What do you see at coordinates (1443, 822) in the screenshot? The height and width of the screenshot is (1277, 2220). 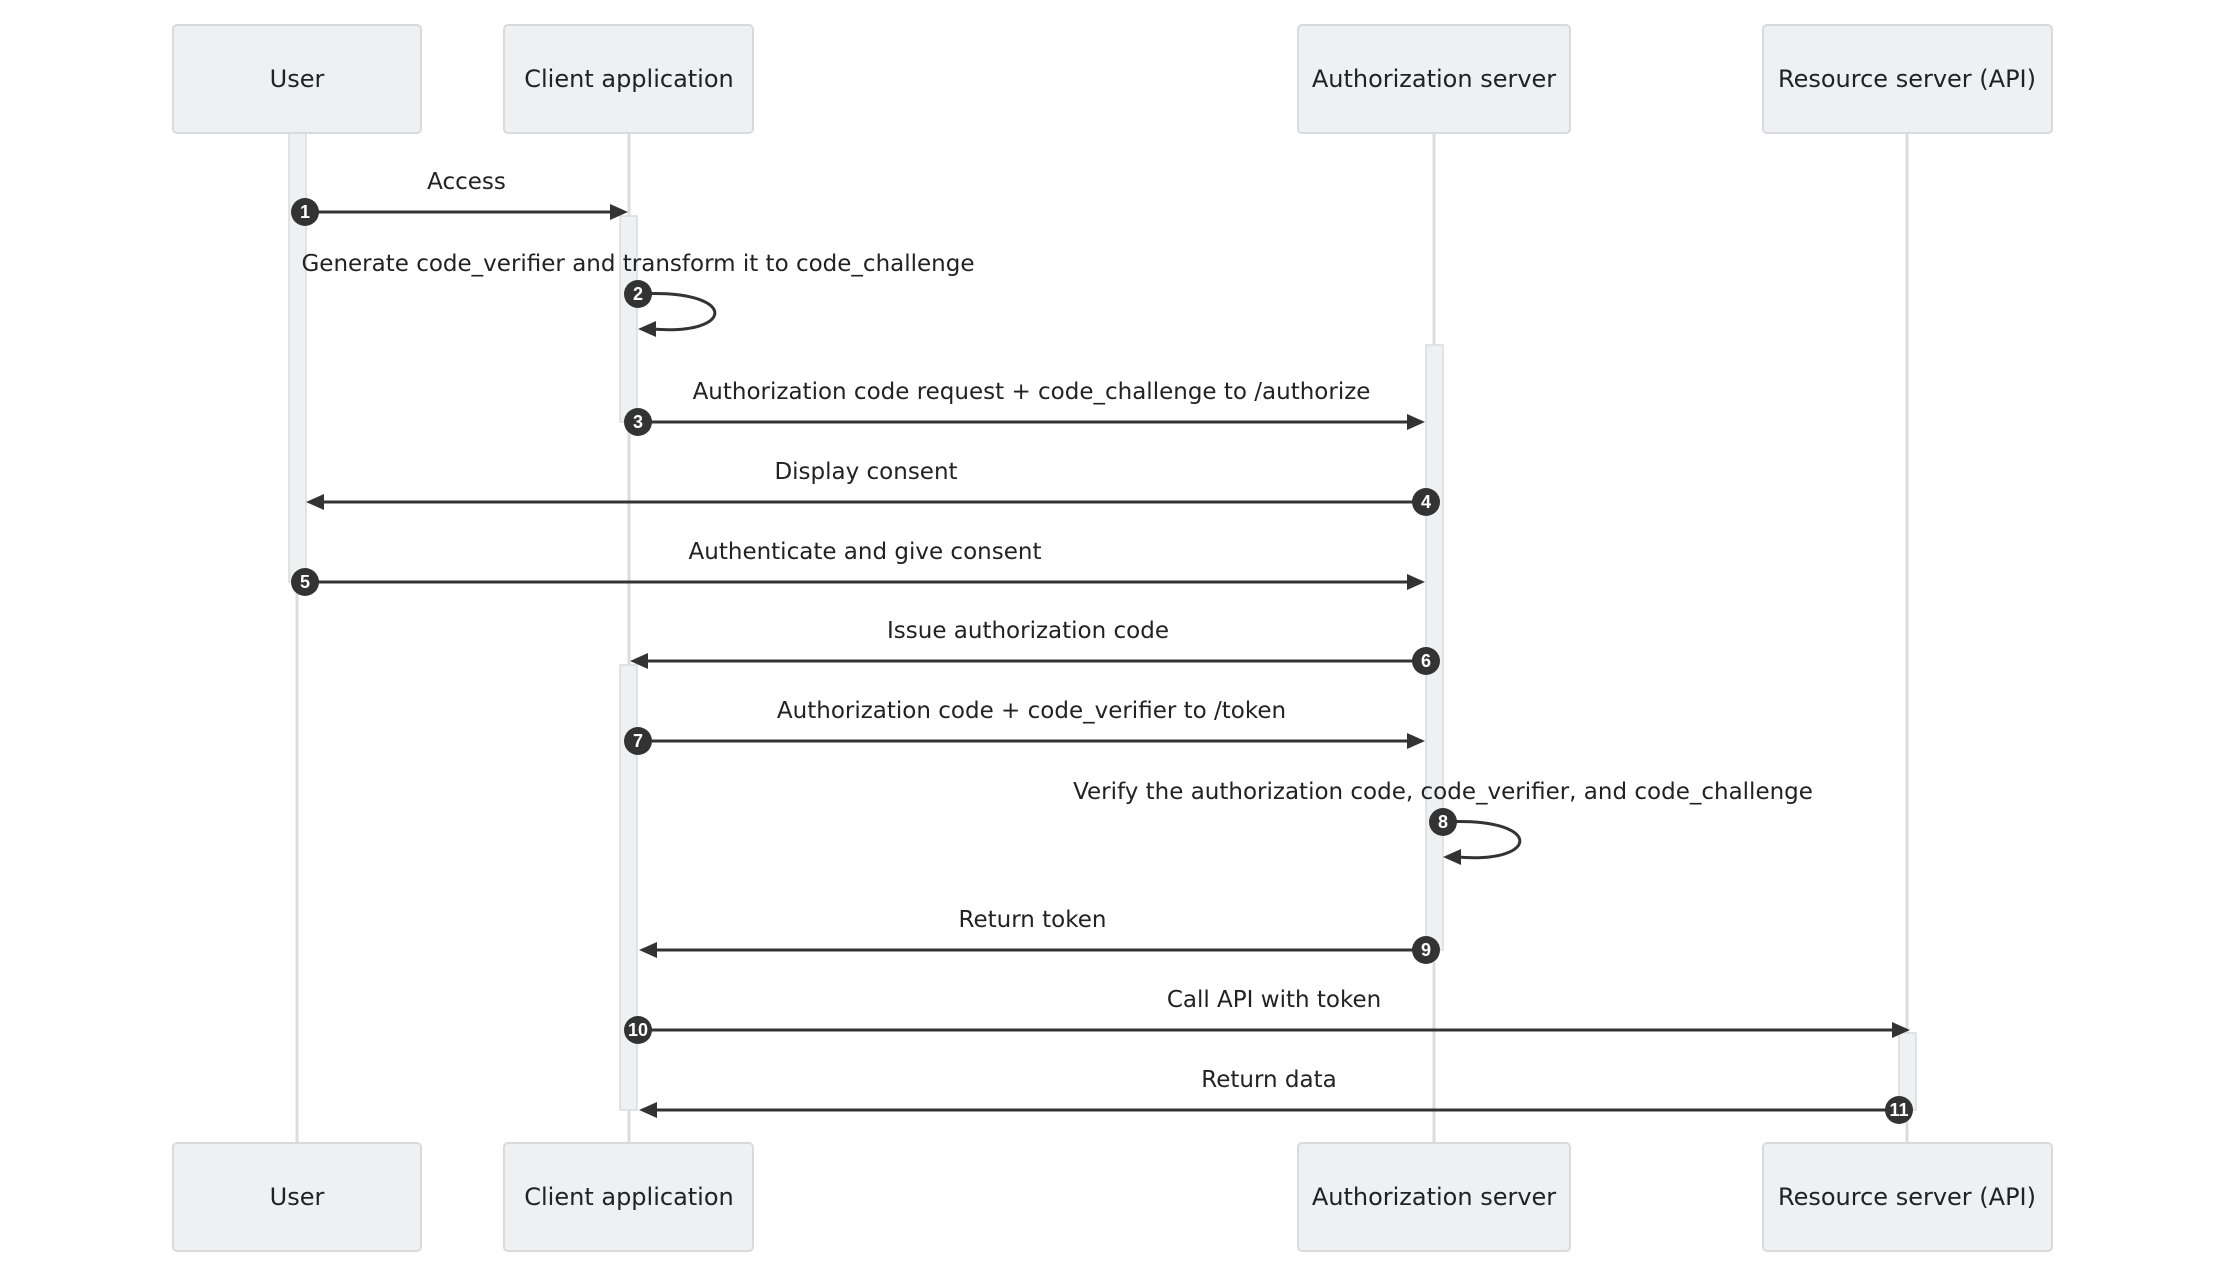 I see `sequence-number: 8` at bounding box center [1443, 822].